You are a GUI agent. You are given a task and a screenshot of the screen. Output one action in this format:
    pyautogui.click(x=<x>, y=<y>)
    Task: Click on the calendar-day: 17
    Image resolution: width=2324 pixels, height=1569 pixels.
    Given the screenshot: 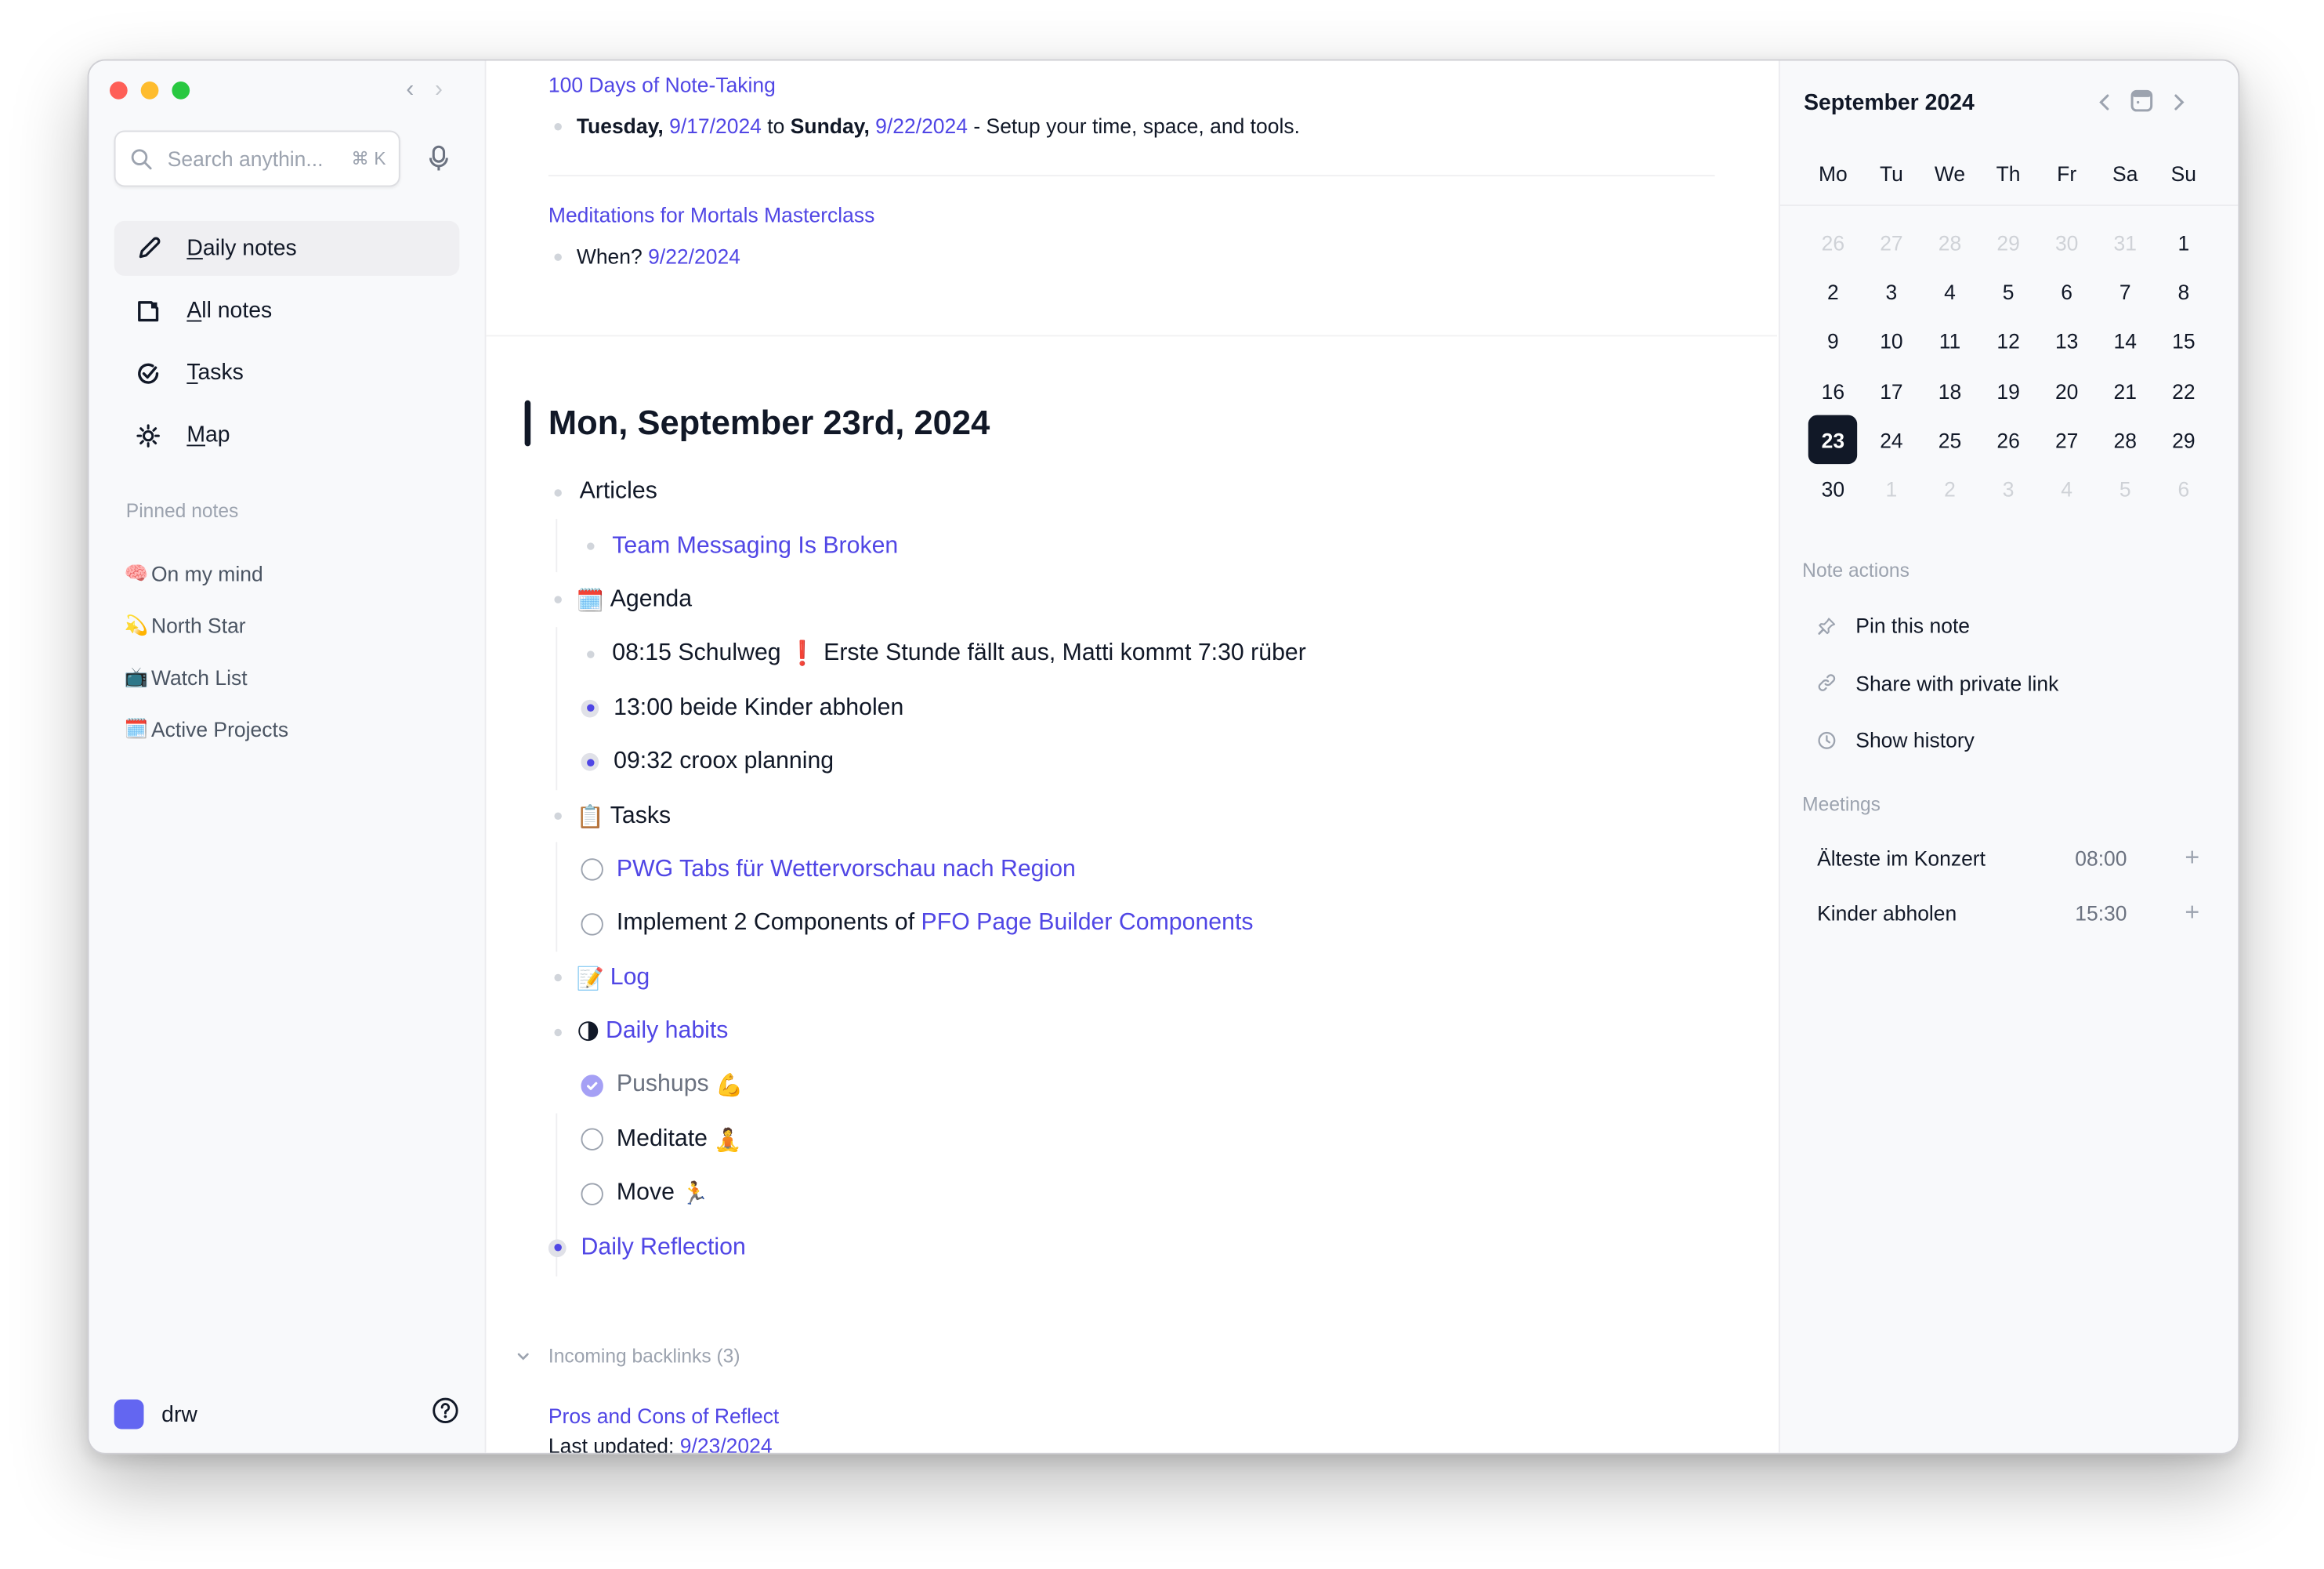 What is the action you would take?
    pyautogui.click(x=1892, y=391)
    